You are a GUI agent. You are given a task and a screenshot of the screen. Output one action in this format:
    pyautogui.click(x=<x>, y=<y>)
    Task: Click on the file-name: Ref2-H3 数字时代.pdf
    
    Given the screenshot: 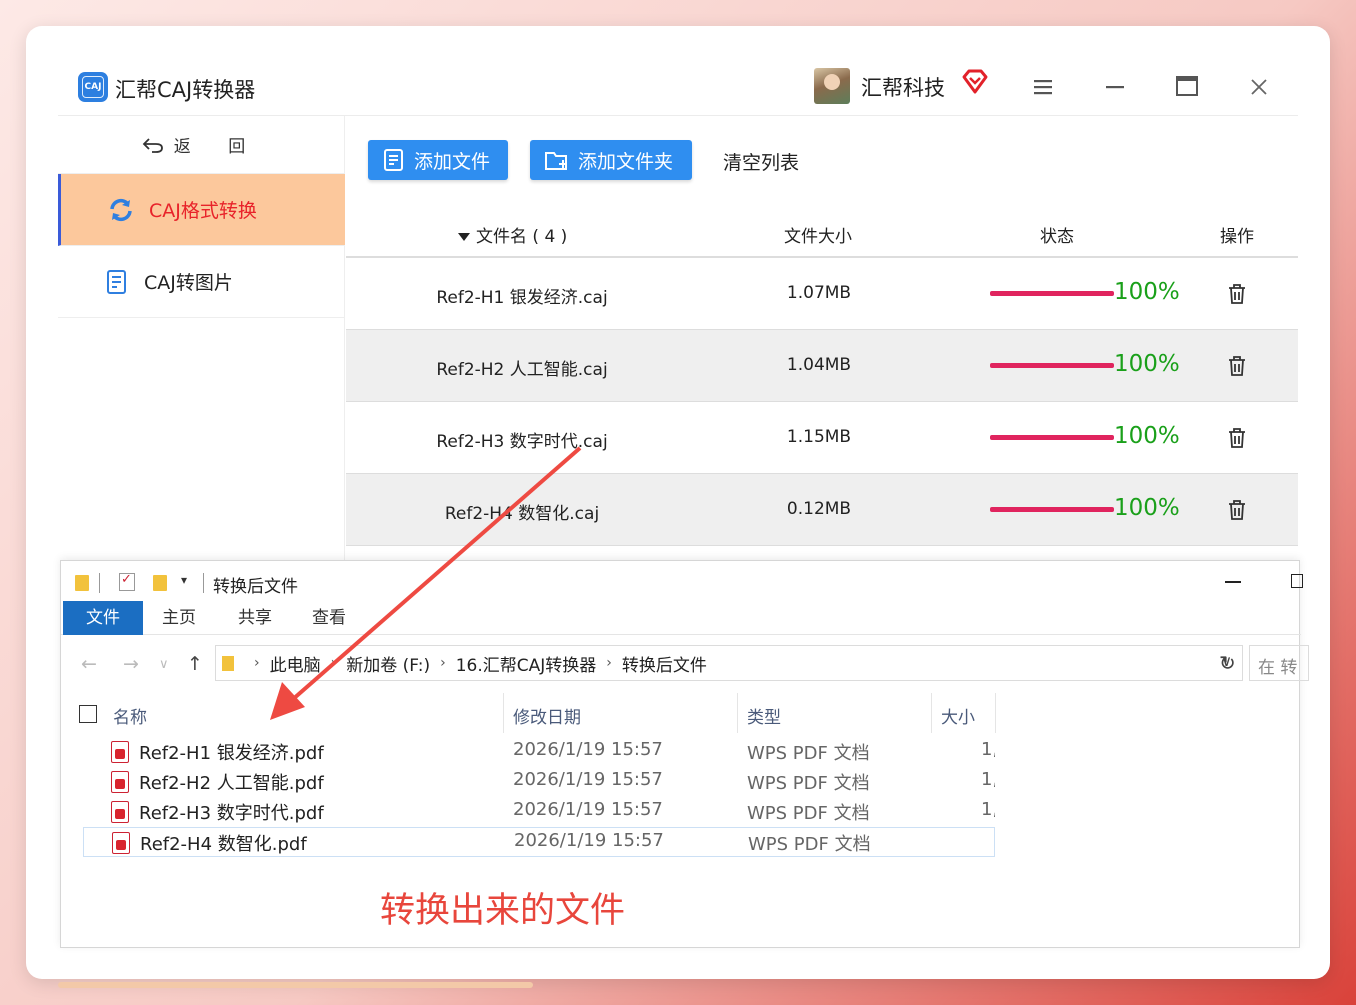 What is the action you would take?
    pyautogui.click(x=231, y=813)
    